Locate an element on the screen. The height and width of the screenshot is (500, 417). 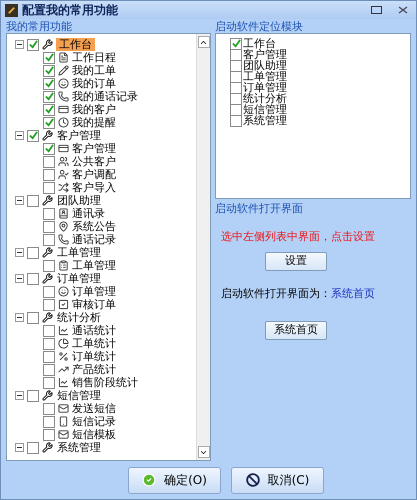
tree-item: 销售阶段统计 is located at coordinates (105, 382).